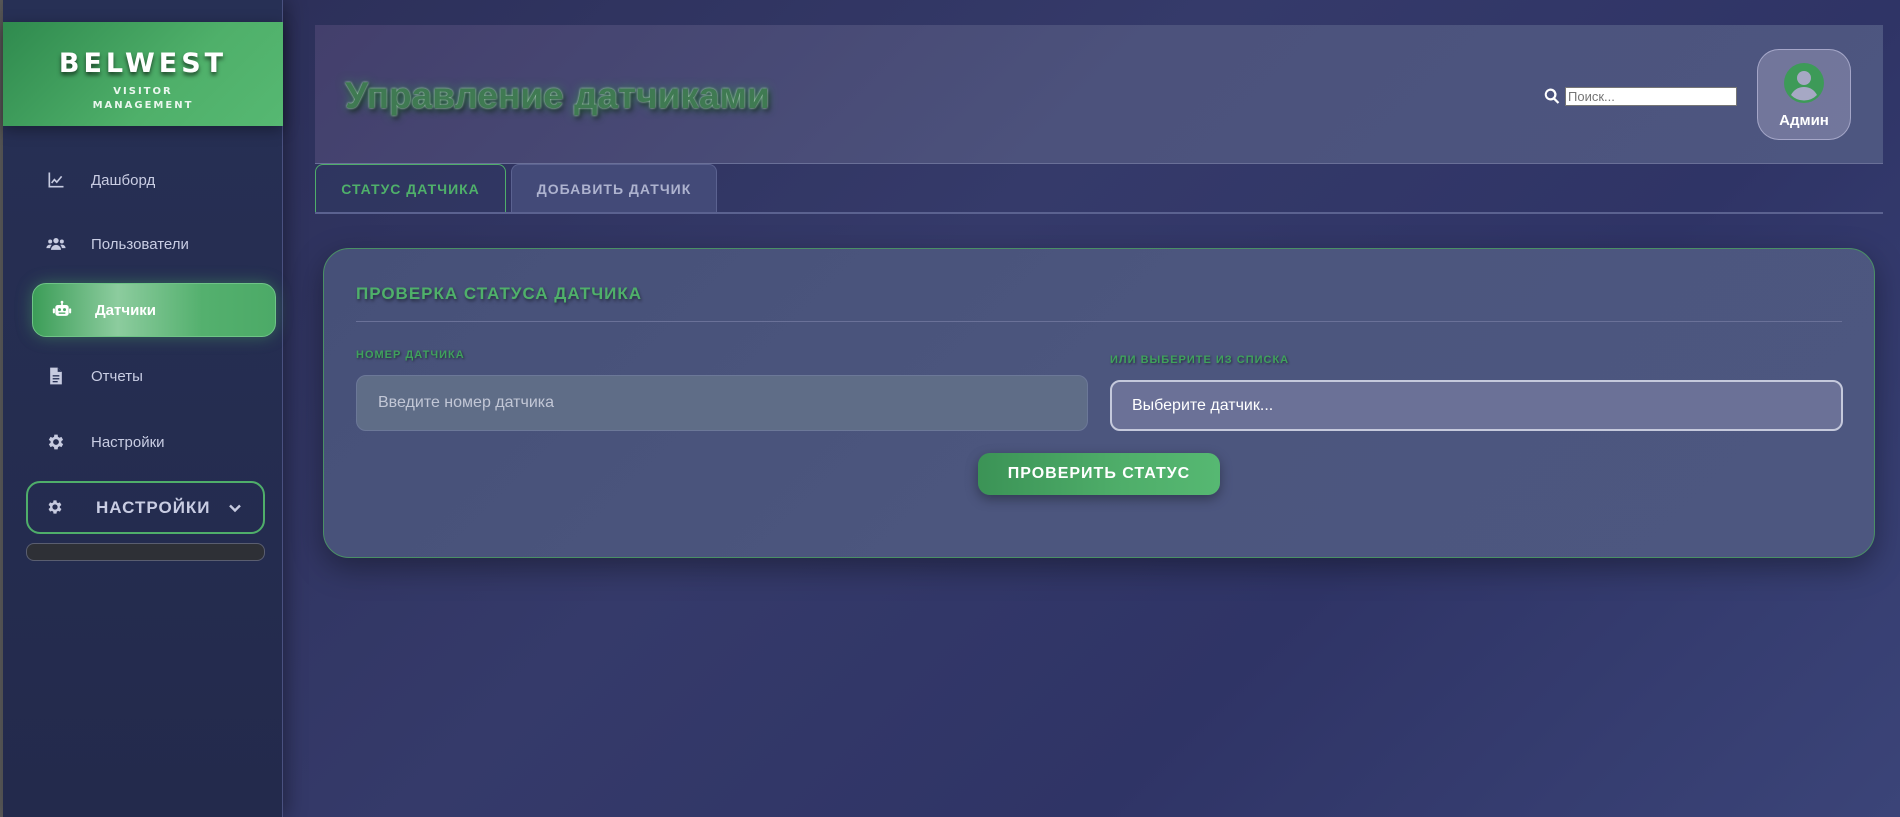  What do you see at coordinates (557, 95) in the screenshot?
I see `page-title: Управление датчиками` at bounding box center [557, 95].